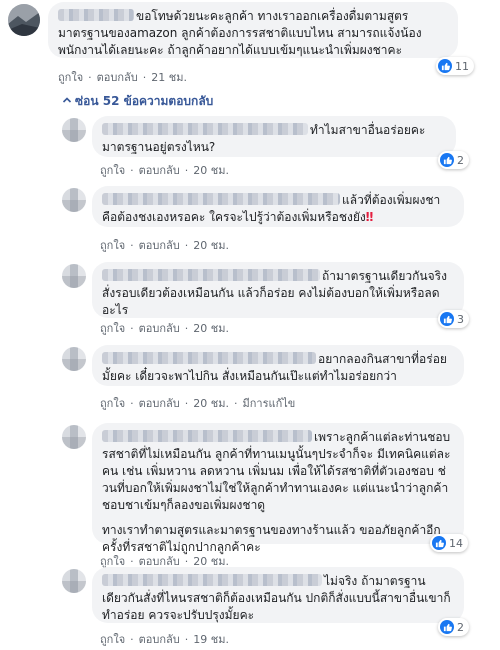  What do you see at coordinates (456, 543) in the screenshot?
I see `reaction-number: 14` at bounding box center [456, 543].